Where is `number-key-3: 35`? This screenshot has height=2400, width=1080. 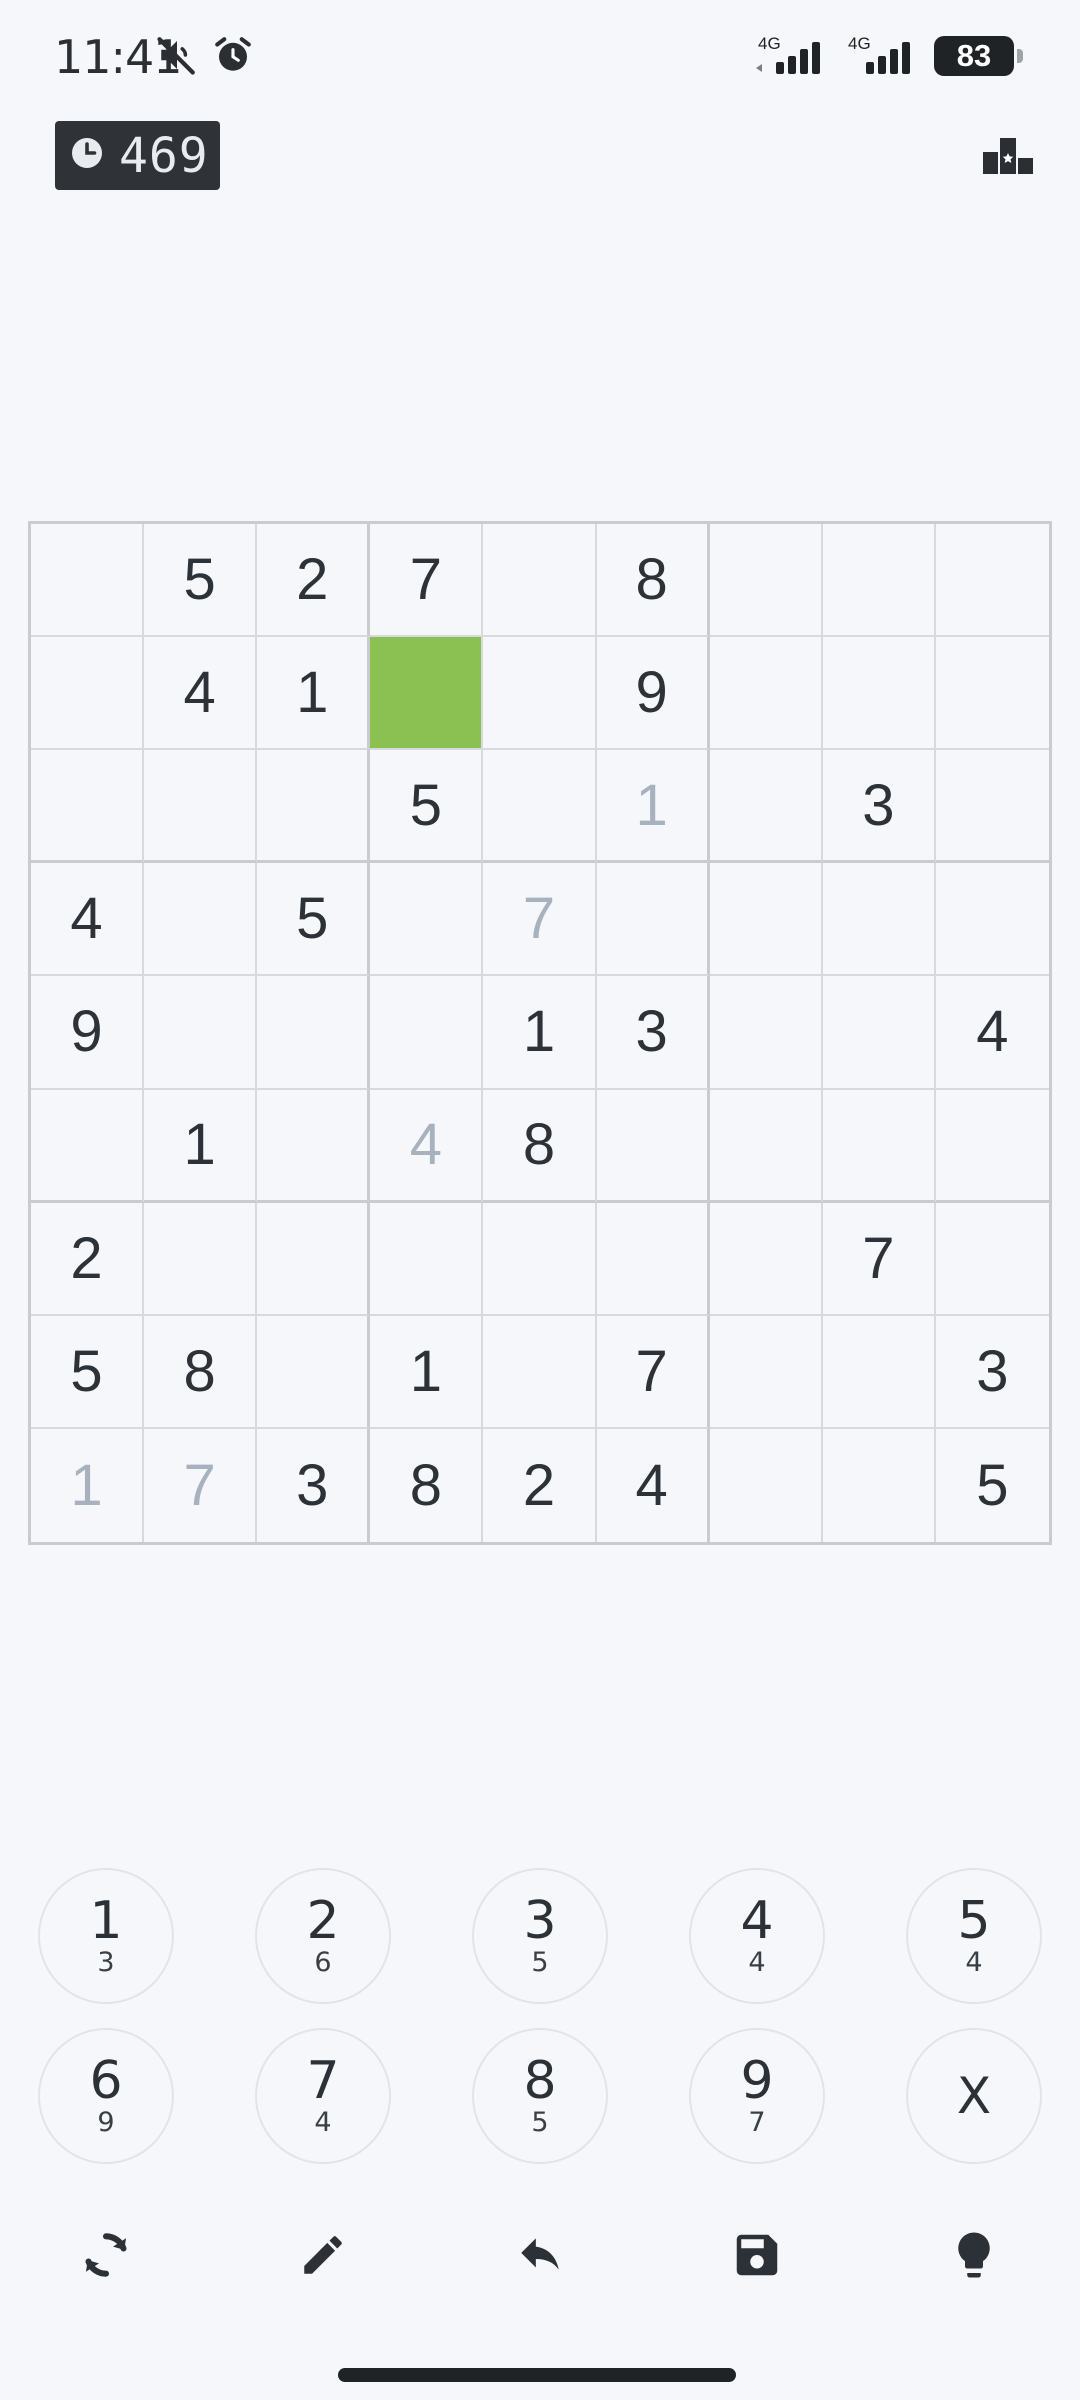 number-key-3: 35 is located at coordinates (540, 1936).